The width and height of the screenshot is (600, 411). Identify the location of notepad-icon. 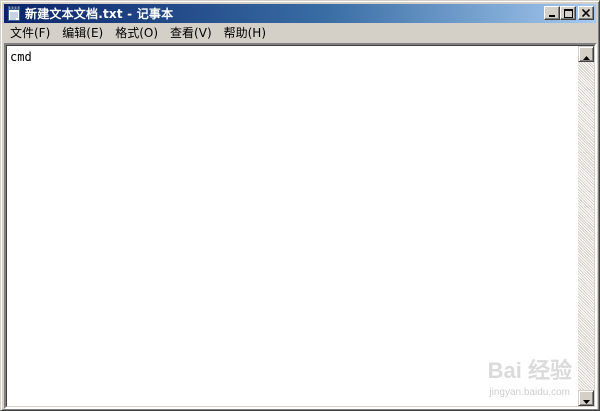
(14, 13).